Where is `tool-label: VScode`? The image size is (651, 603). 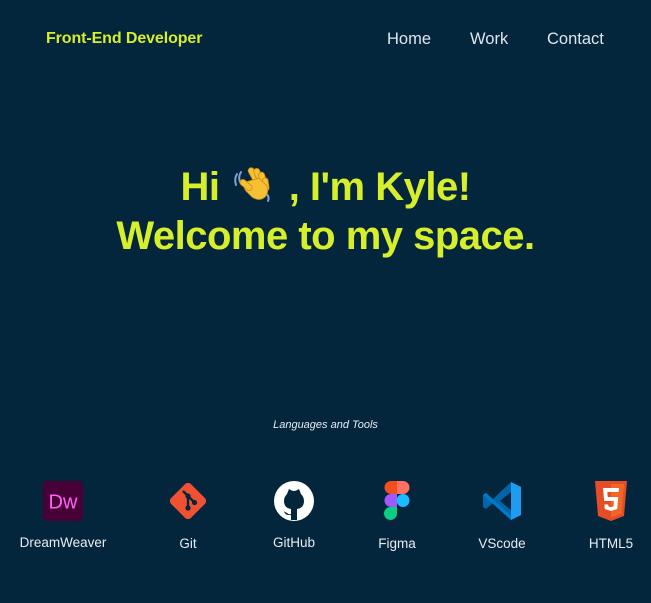
tool-label: VScode is located at coordinates (502, 543).